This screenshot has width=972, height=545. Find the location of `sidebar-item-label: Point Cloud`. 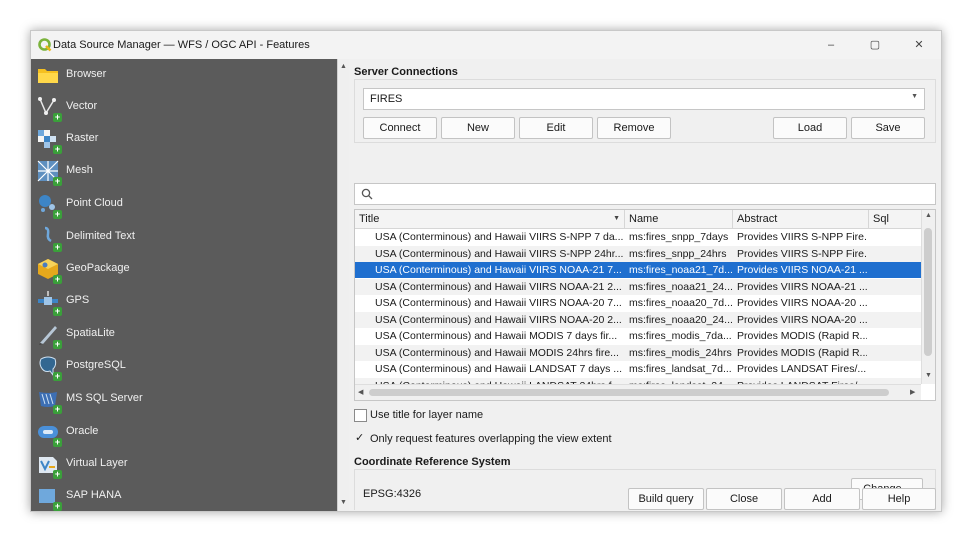

sidebar-item-label: Point Cloud is located at coordinates (94, 203).